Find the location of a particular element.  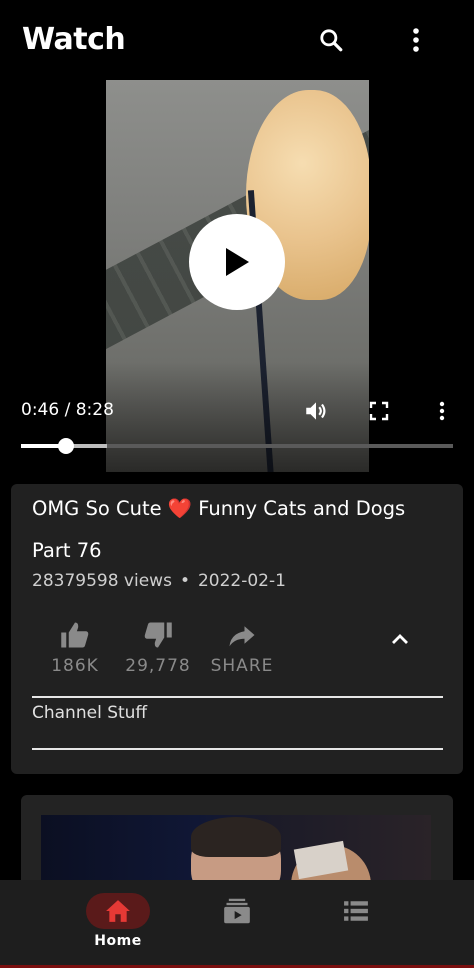

bottom-navigation: Home is located at coordinates (237, 924).